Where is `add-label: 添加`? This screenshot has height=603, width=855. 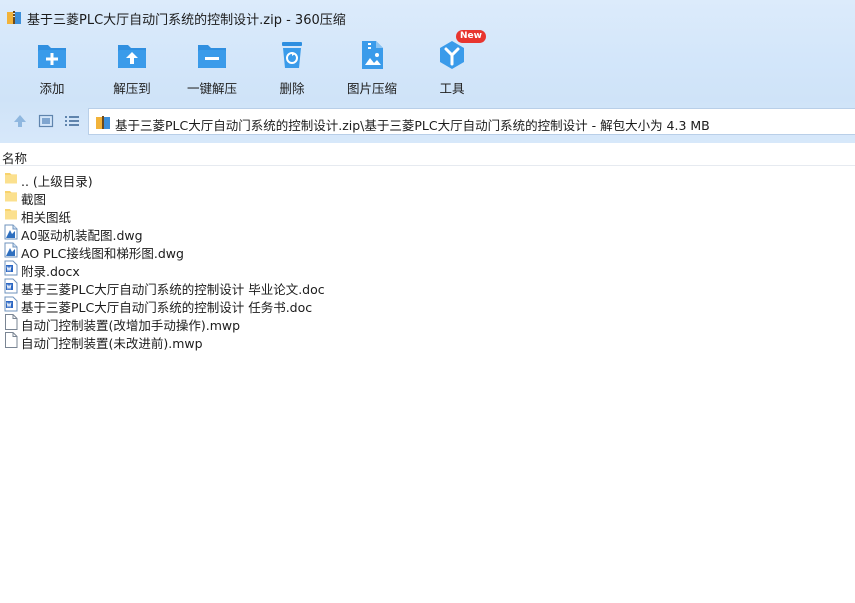
add-label: 添加 is located at coordinates (52, 88).